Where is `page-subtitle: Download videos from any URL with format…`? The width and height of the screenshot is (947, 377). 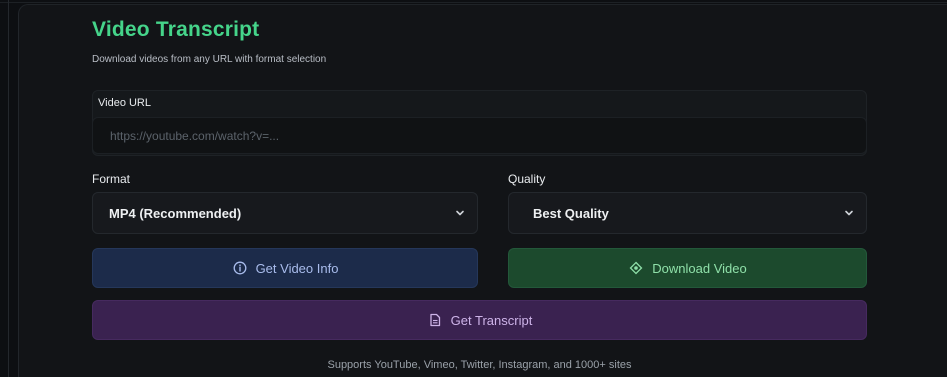 page-subtitle: Download videos from any URL with format… is located at coordinates (209, 59).